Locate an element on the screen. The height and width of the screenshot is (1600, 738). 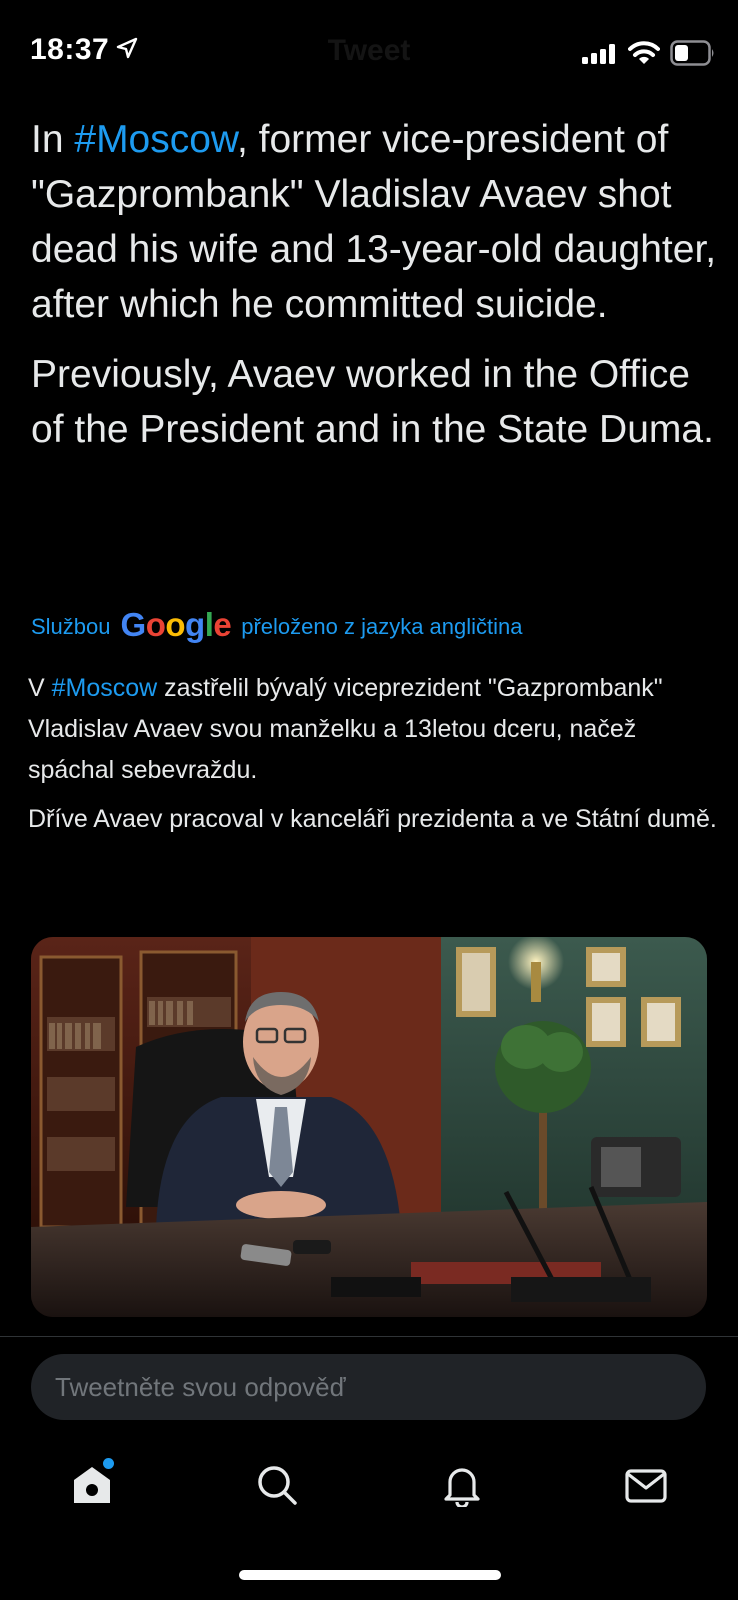
search-icon is located at coordinates (277, 1485).